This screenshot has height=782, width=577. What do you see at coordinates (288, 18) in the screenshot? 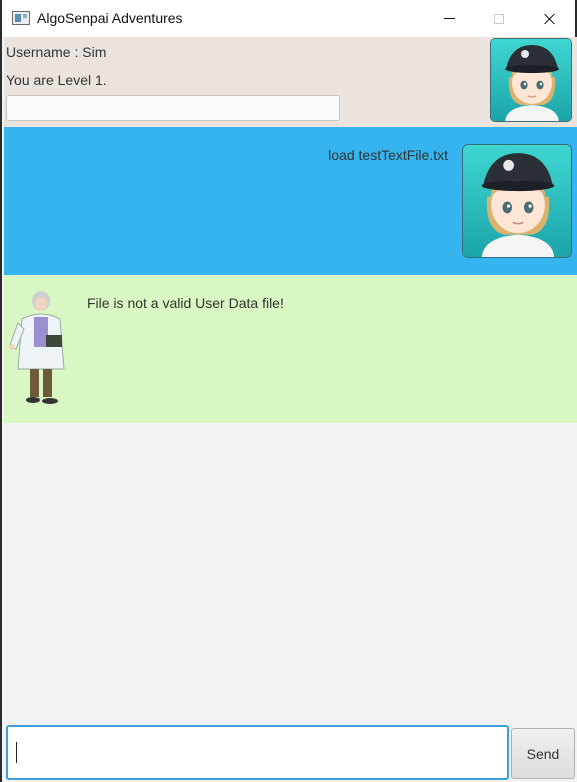
I see `title-bar: AlgoSenpai Adventures` at bounding box center [288, 18].